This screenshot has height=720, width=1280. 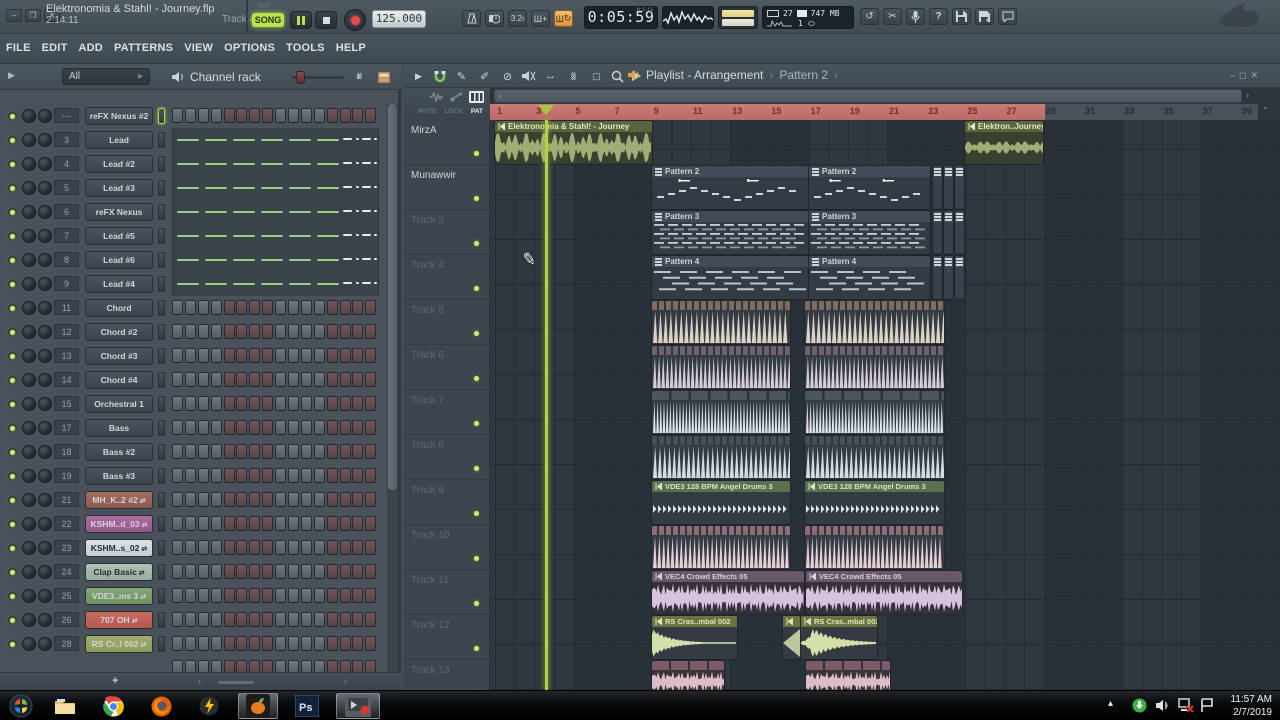 I want to click on playlist-clip: Pattern 4, so click(x=869, y=277).